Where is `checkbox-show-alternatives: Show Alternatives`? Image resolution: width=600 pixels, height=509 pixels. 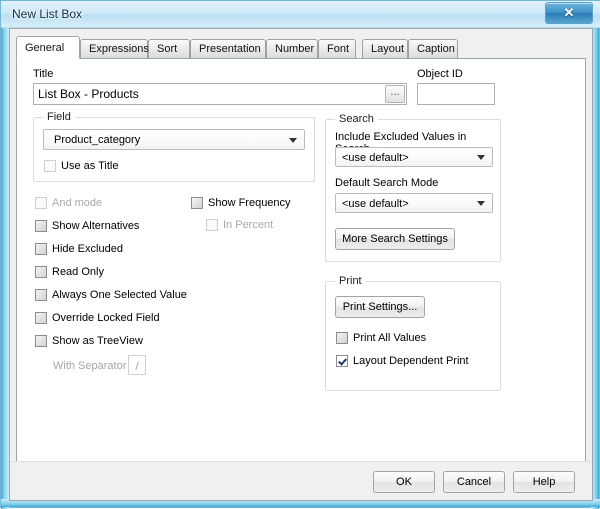 checkbox-show-alternatives: Show Alternatives is located at coordinates (87, 226).